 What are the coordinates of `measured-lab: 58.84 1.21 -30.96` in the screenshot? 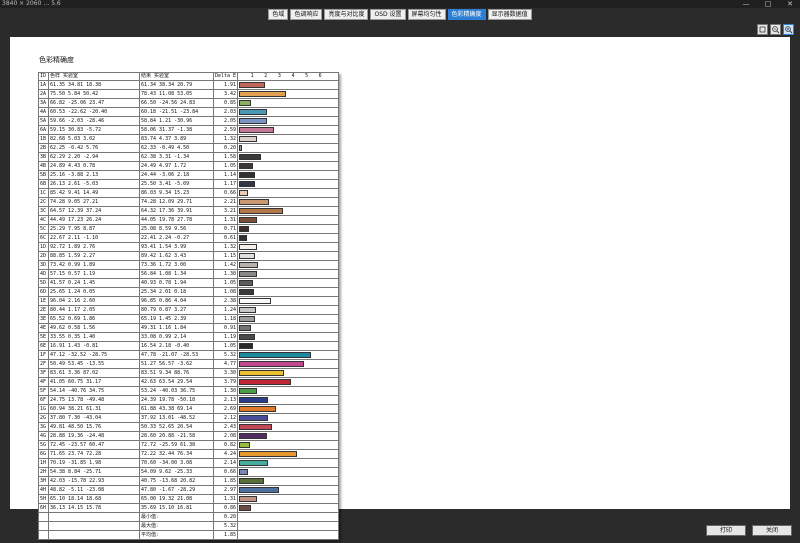 It's located at (176, 121).